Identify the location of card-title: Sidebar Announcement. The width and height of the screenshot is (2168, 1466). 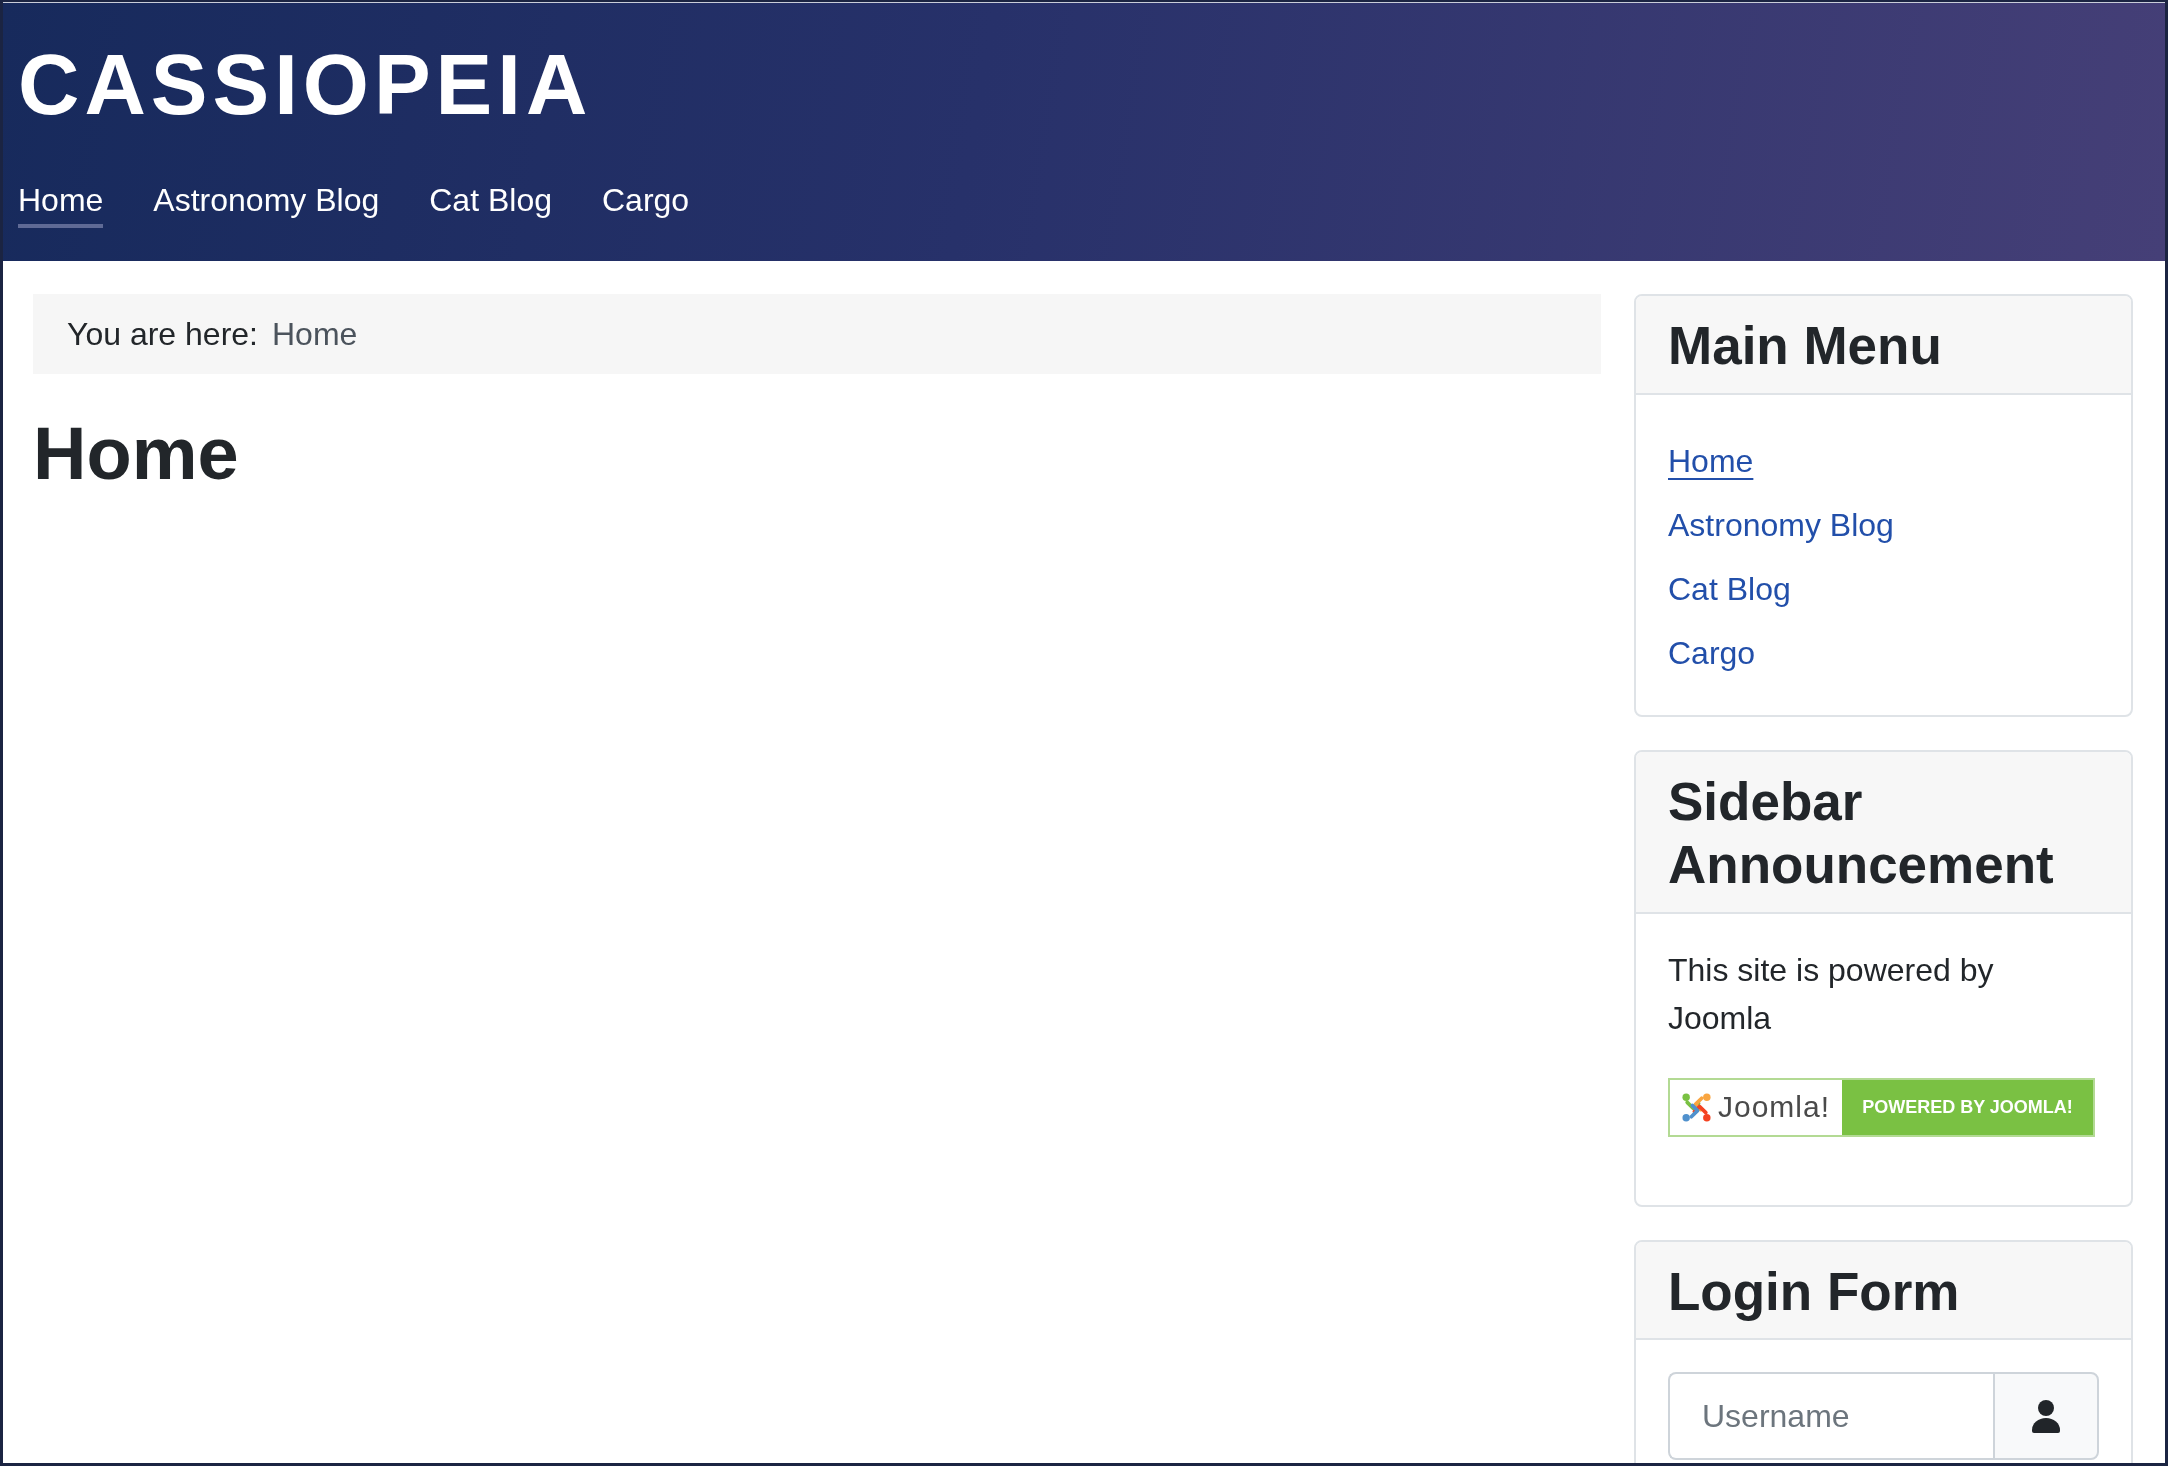
(1861, 833).